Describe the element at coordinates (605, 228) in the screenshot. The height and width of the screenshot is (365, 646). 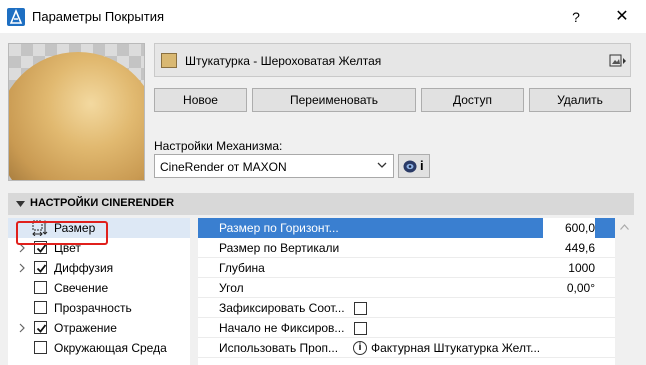
I see `selection-accent` at that location.